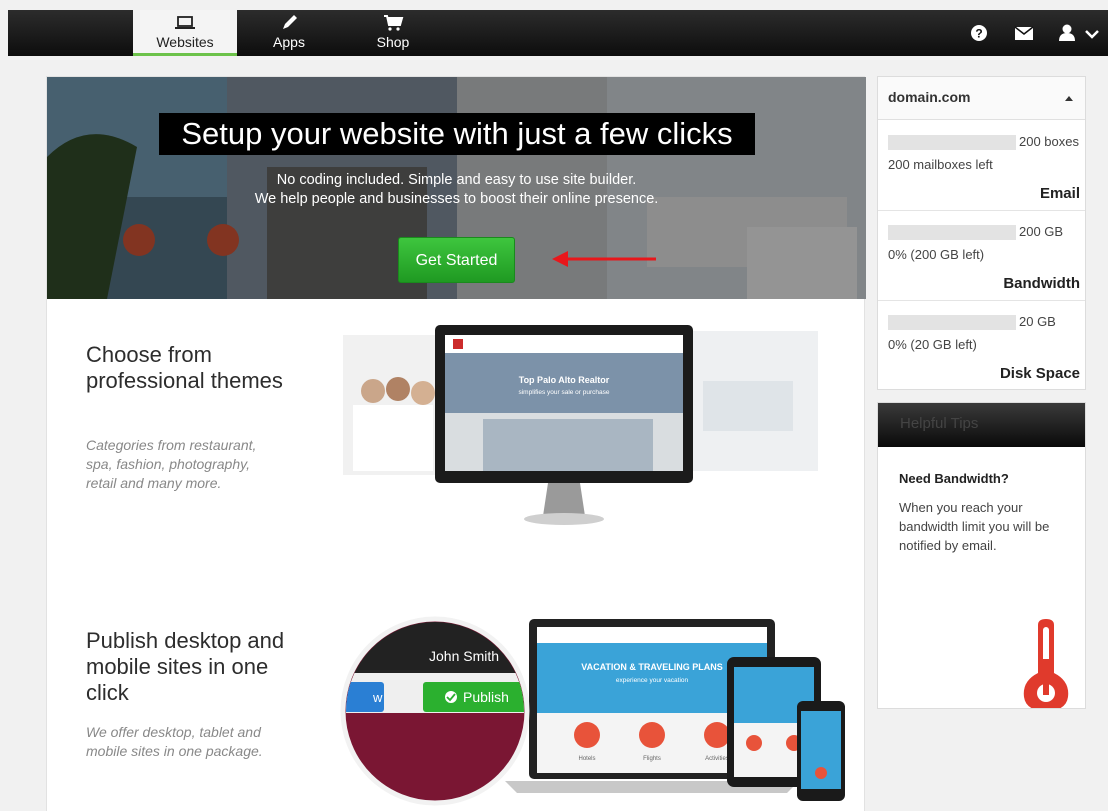  Describe the element at coordinates (652, 759) in the screenshot. I see `laptop-icon-label: Flights` at that location.